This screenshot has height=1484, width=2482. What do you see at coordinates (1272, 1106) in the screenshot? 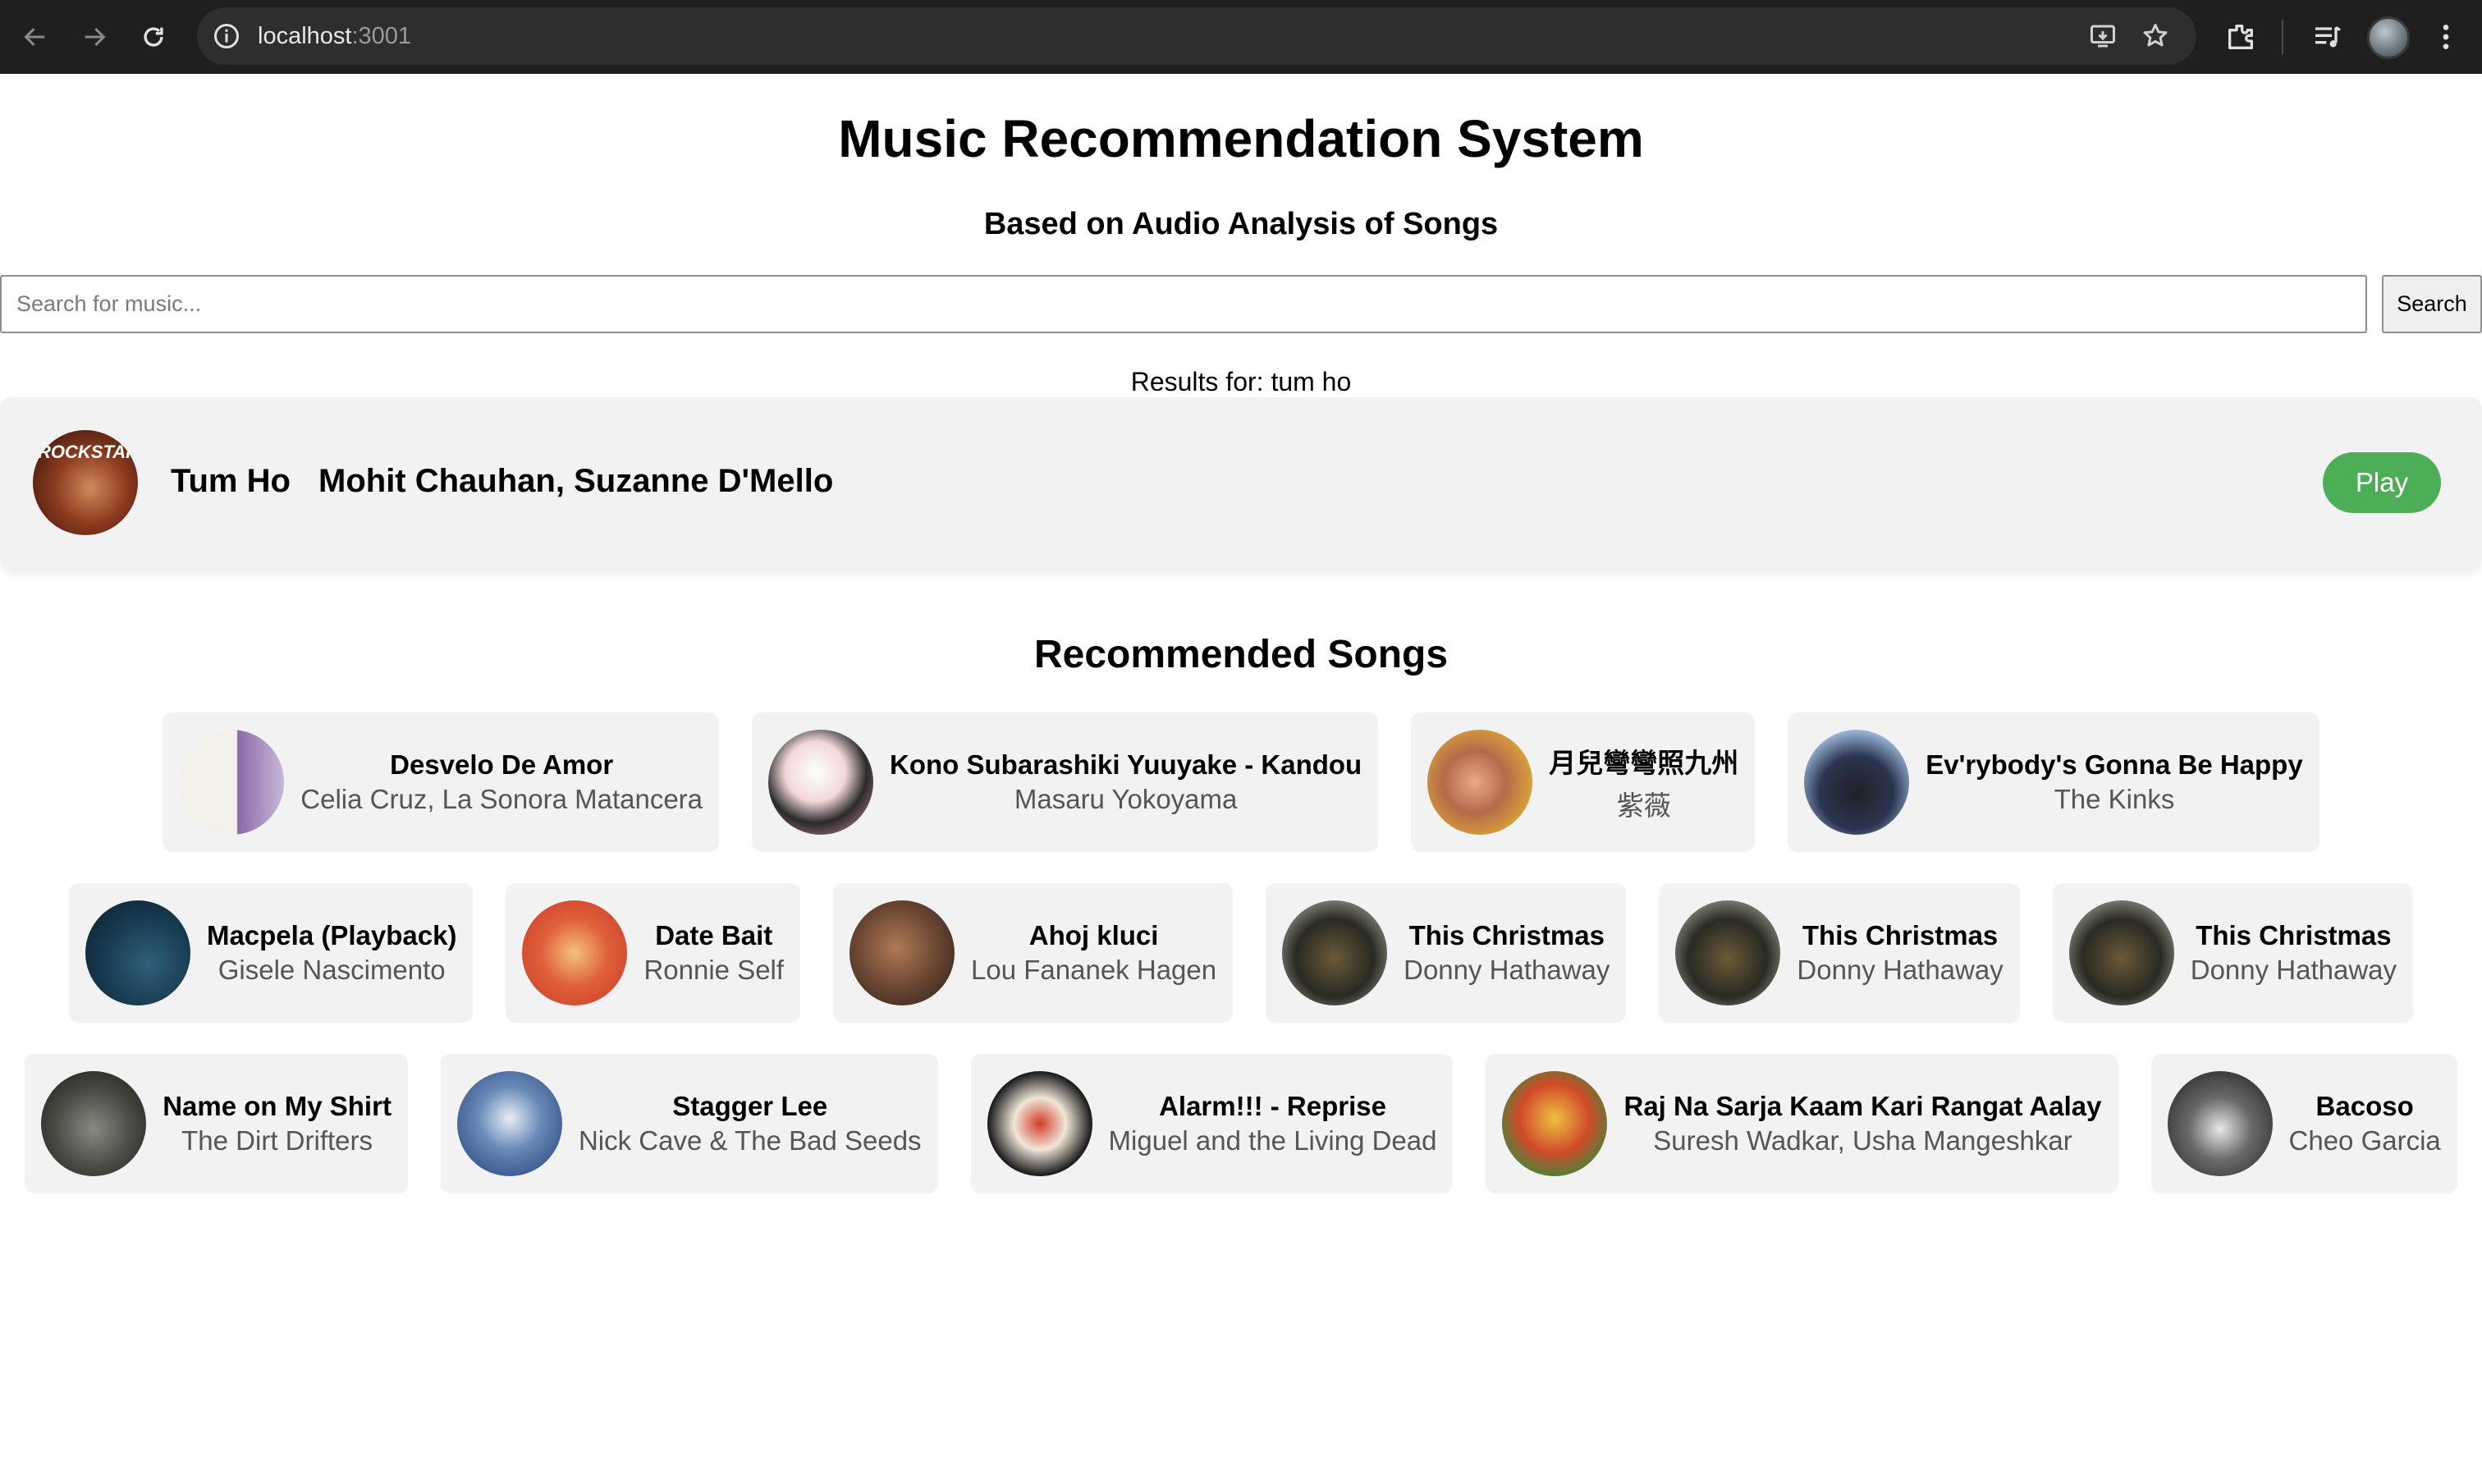
I see `song-title: Alarm!!! - Reprise` at bounding box center [1272, 1106].